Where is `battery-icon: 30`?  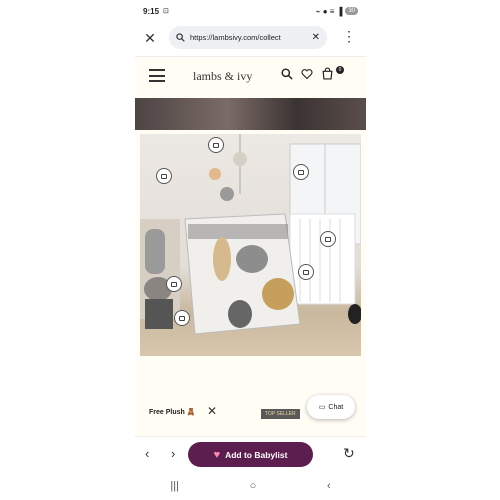
battery-icon: 30 is located at coordinates (351, 11).